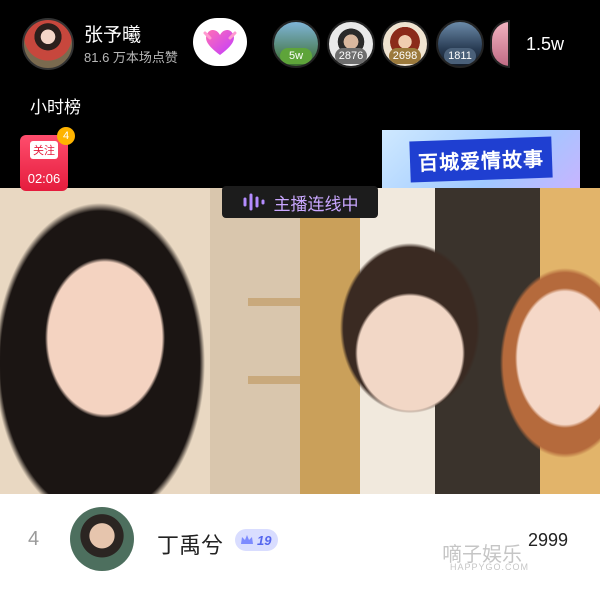  I want to click on event-banner-title: 百城爱情故事, so click(481, 159).